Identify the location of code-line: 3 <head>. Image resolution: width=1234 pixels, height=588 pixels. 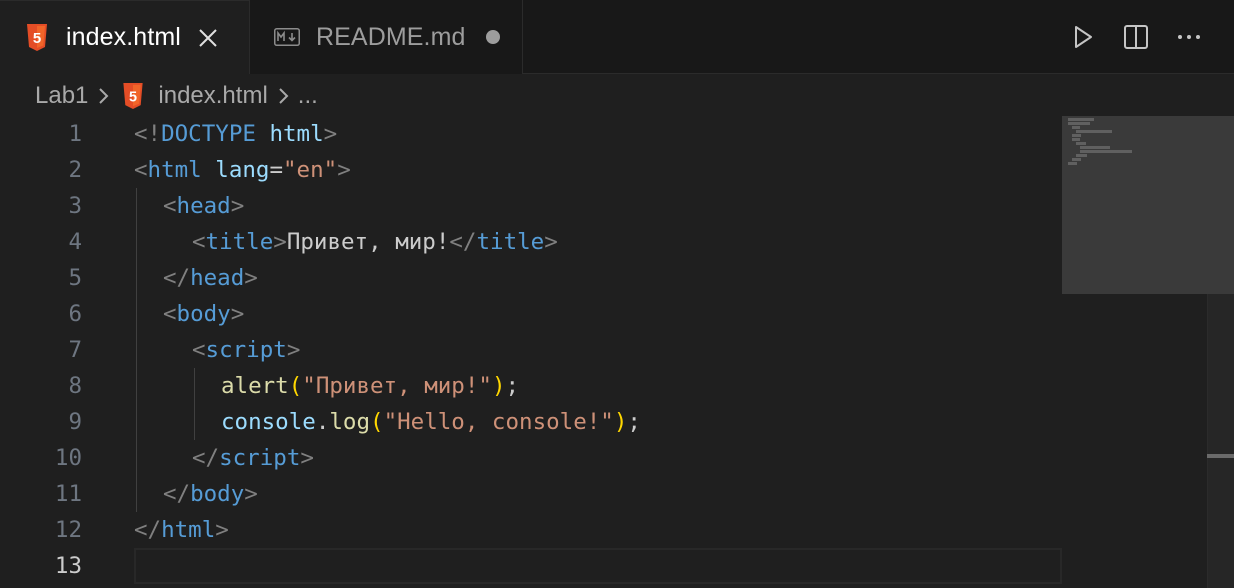
(531, 206).